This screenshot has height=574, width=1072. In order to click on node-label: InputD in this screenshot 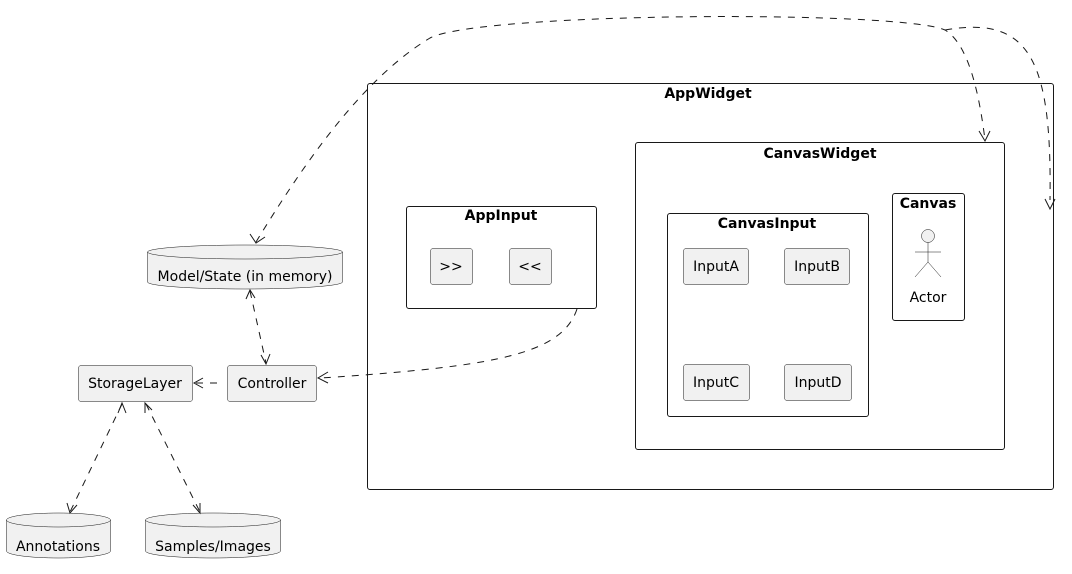, I will do `click(817, 383)`.